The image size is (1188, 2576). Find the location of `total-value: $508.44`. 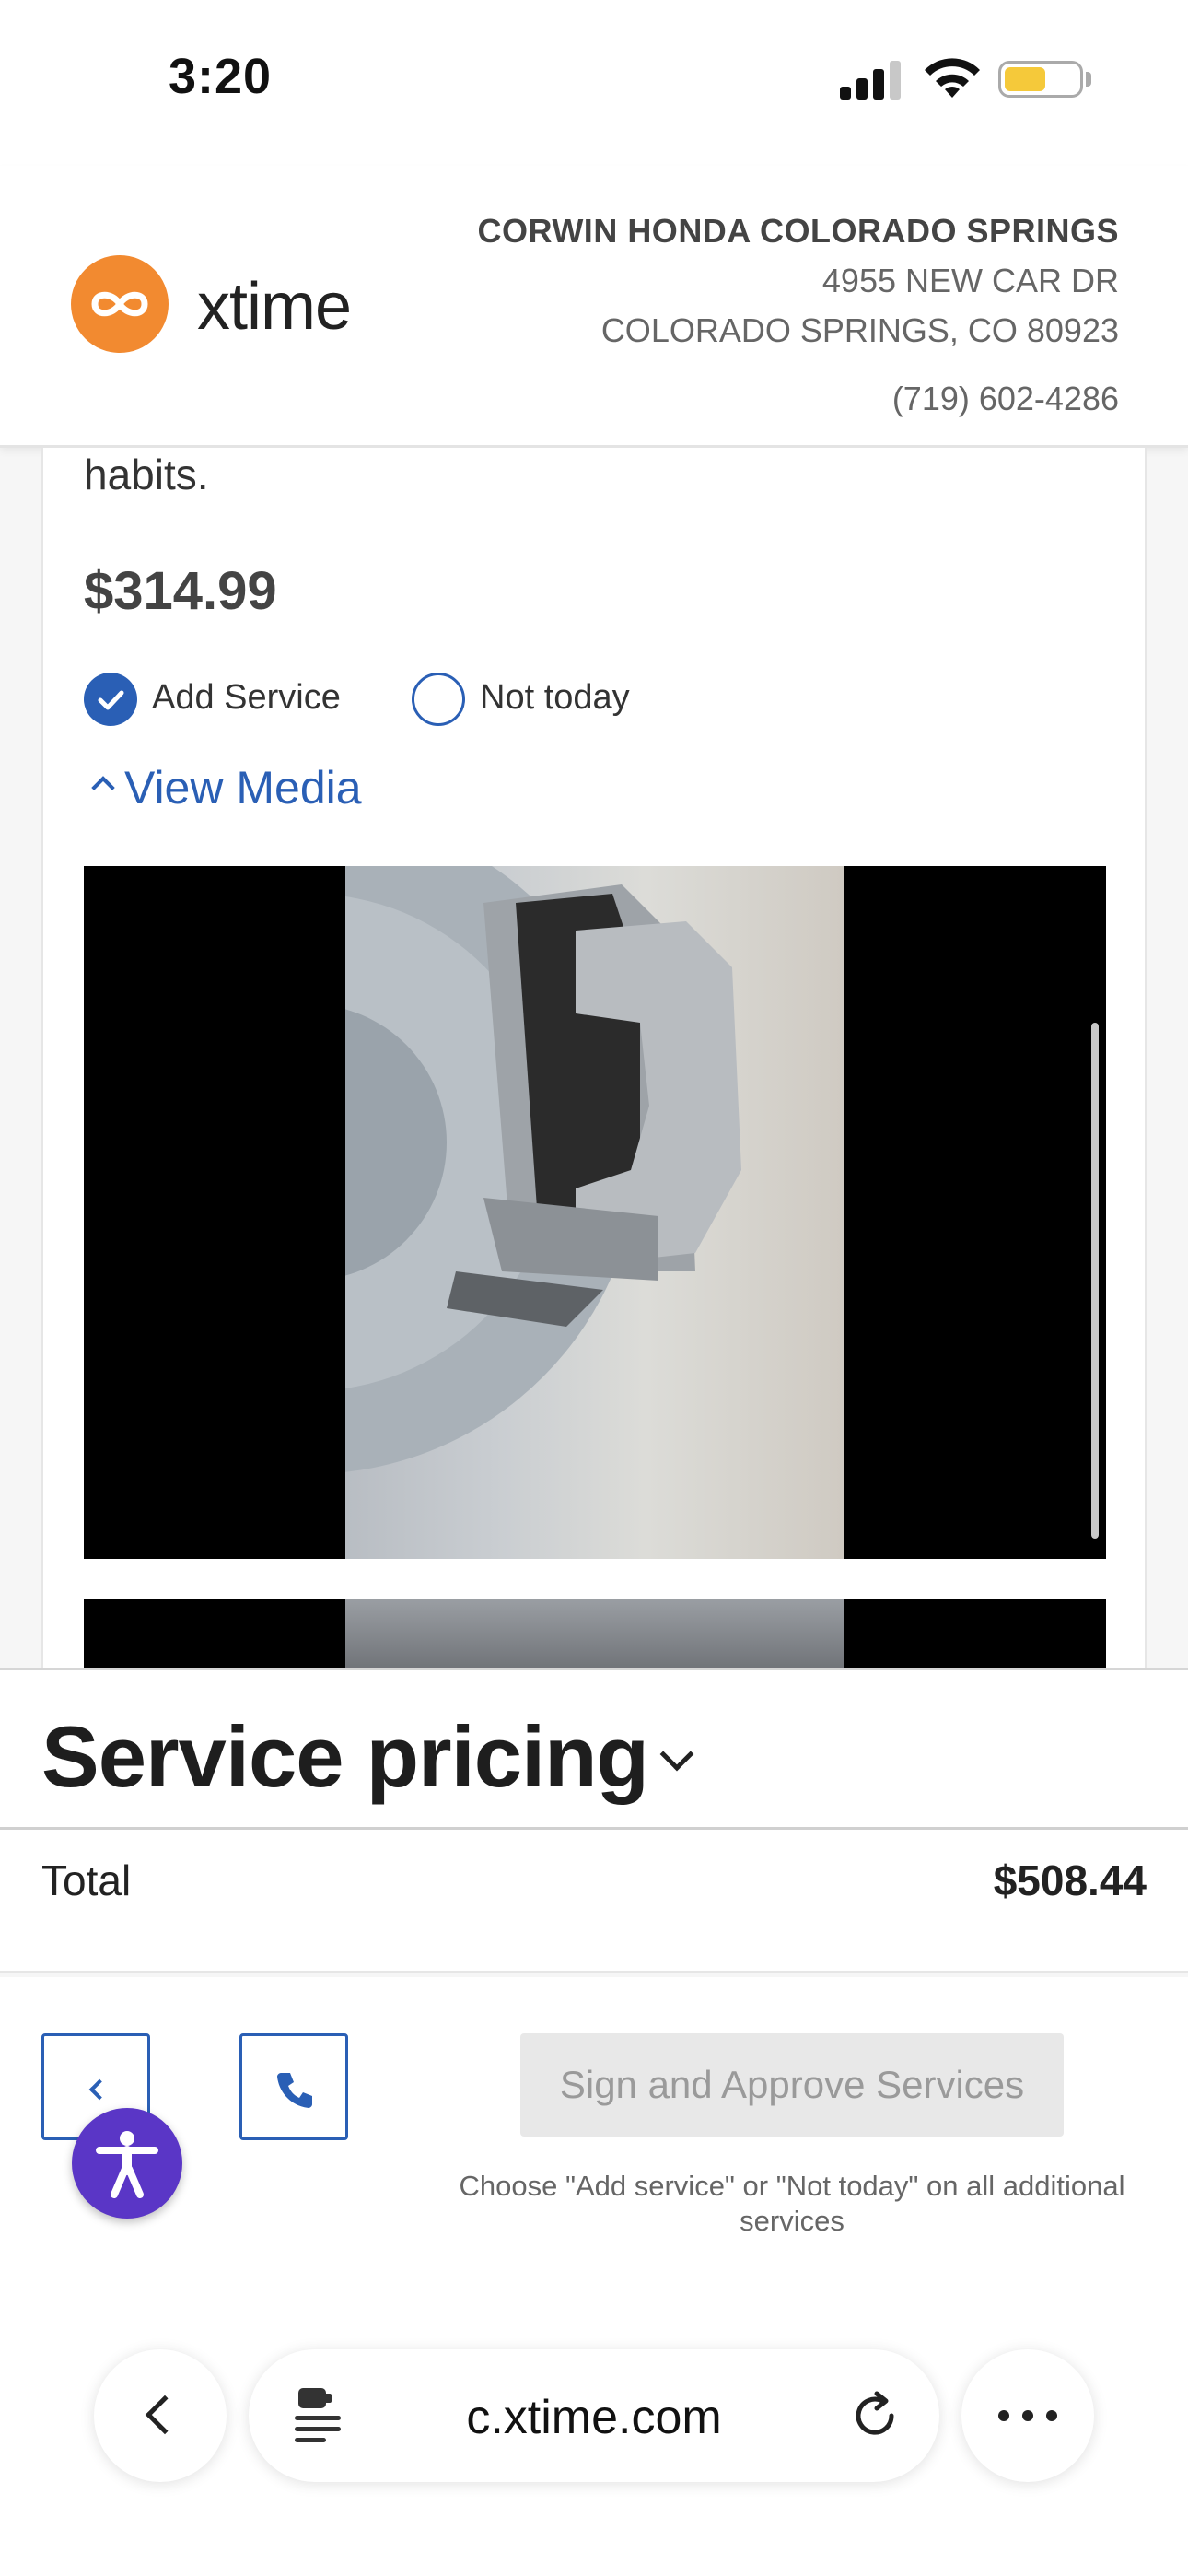

total-value: $508.44 is located at coordinates (1070, 1880).